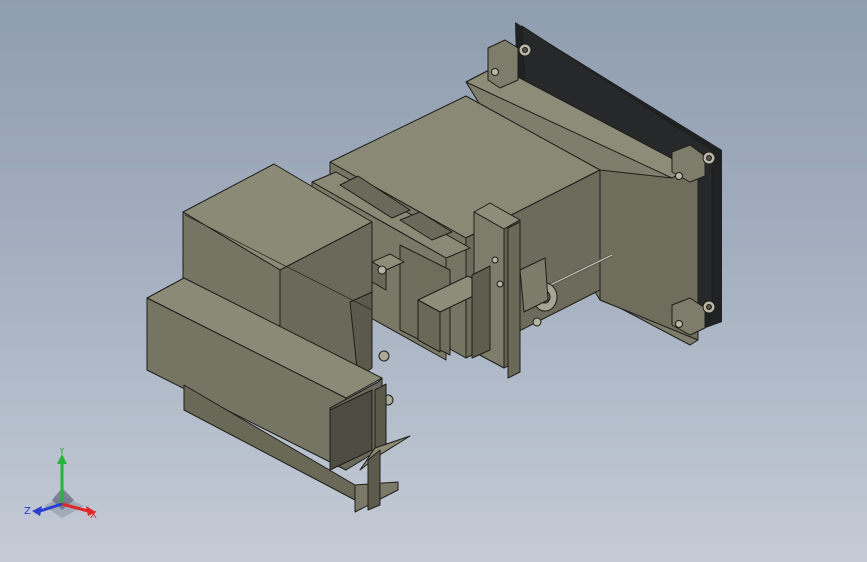 Image resolution: width=867 pixels, height=562 pixels. What do you see at coordinates (93, 515) in the screenshot?
I see `x-axis-label: X` at bounding box center [93, 515].